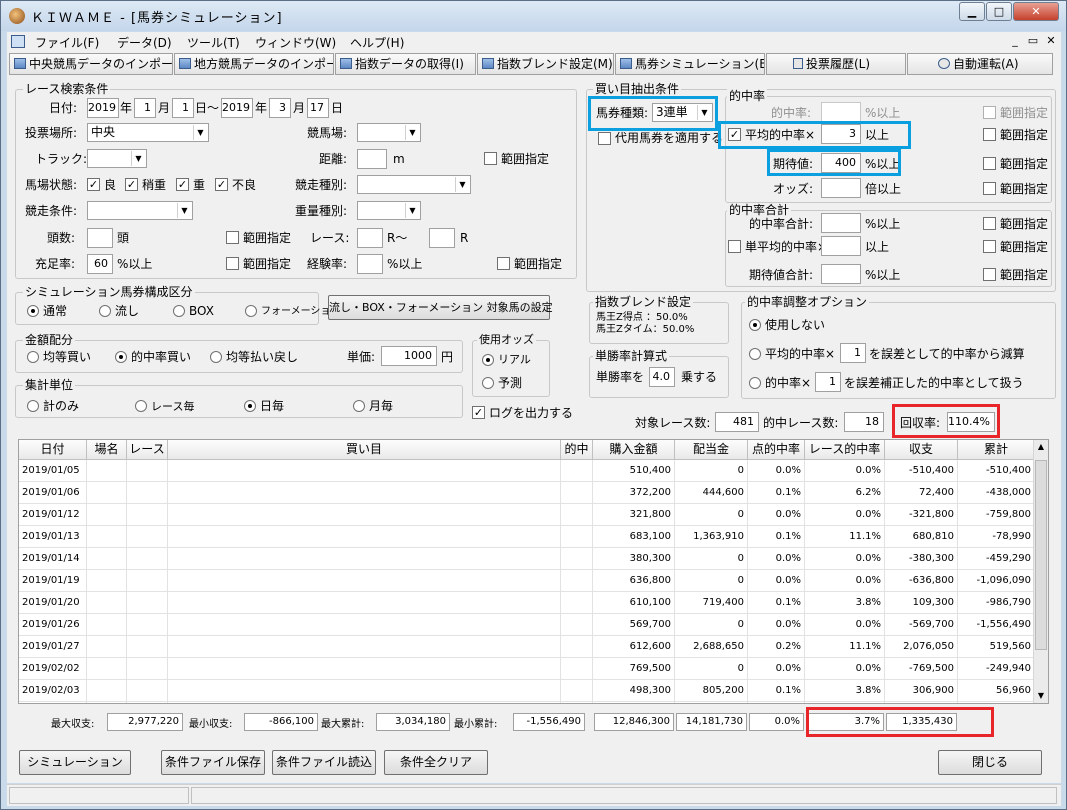  What do you see at coordinates (33, 311) in the screenshot?
I see `sim-normal-radio` at bounding box center [33, 311].